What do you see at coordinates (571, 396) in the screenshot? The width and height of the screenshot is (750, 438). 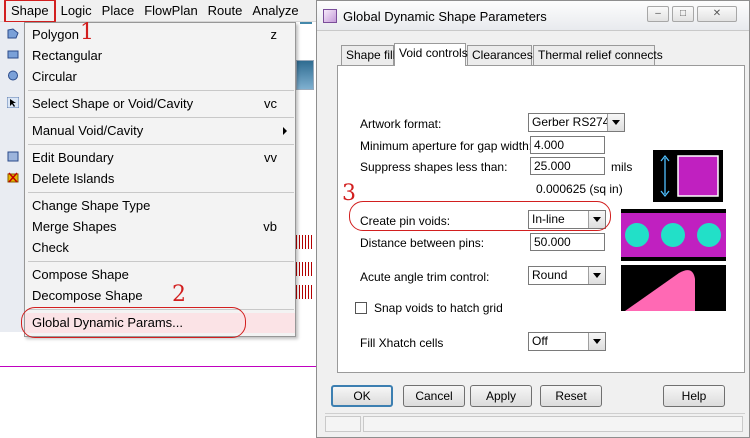 I see `reset-button: Reset` at bounding box center [571, 396].